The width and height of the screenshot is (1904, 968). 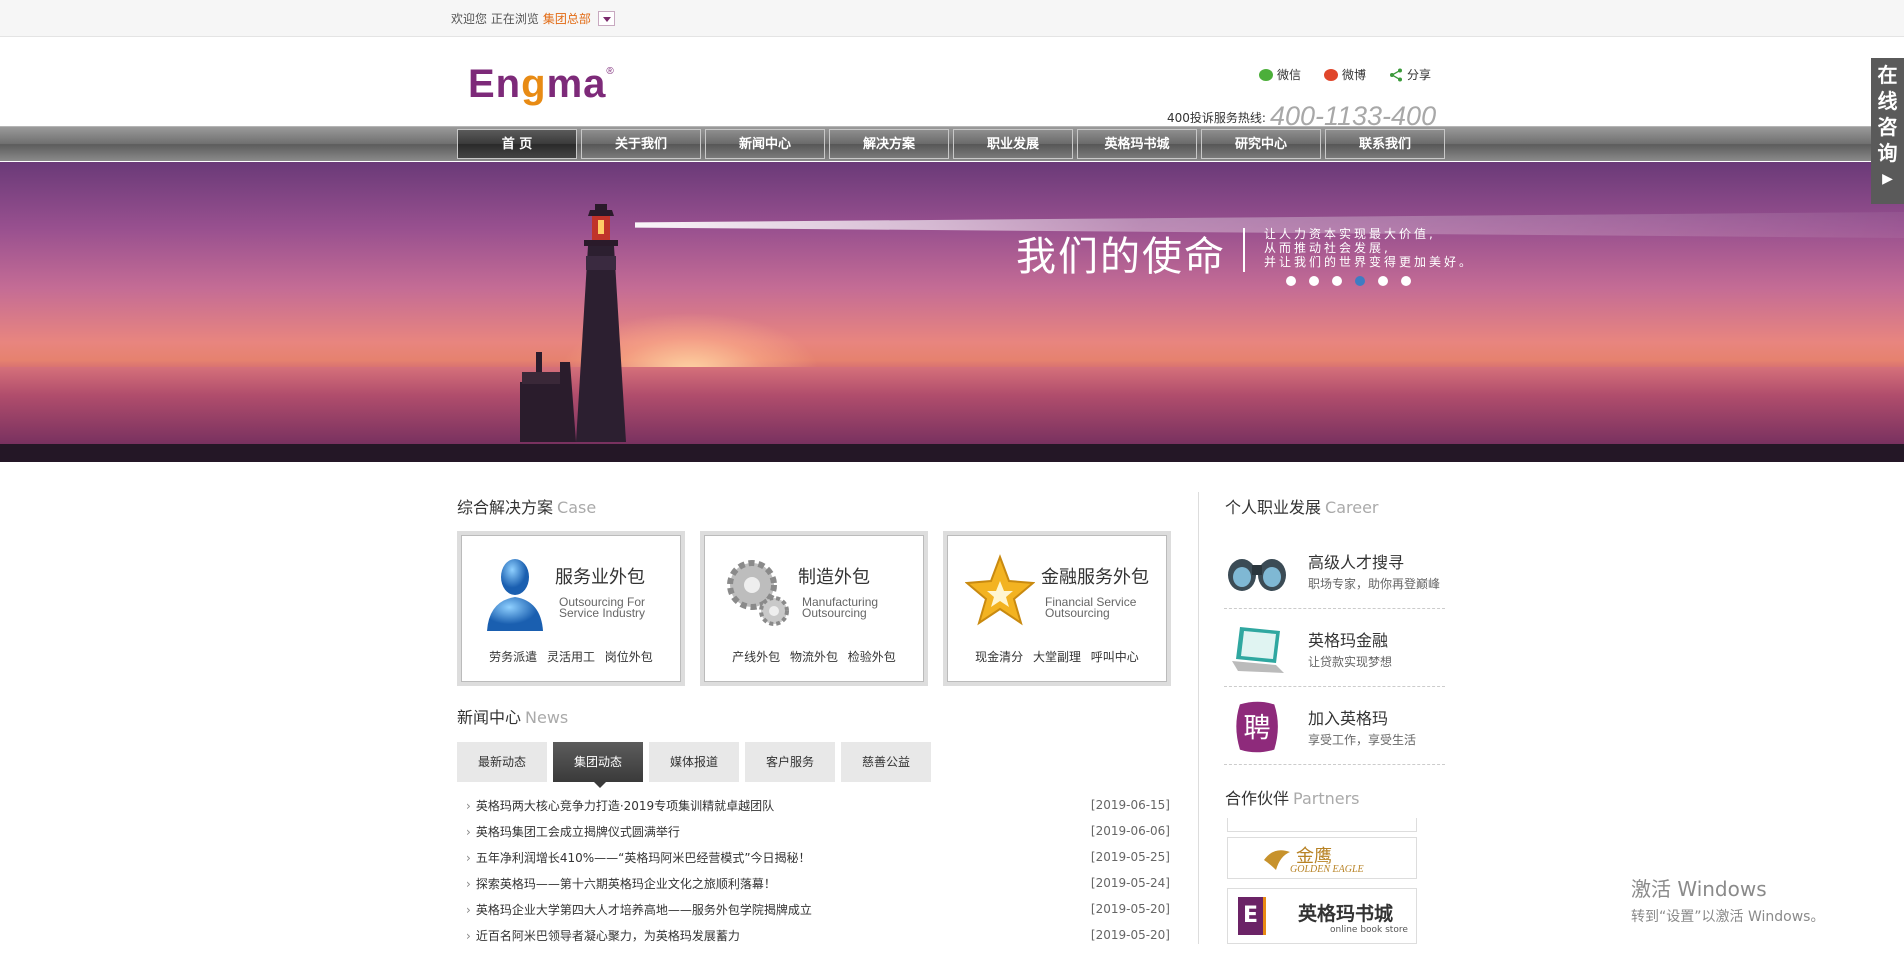 What do you see at coordinates (1396, 74) in the screenshot?
I see `share-icon` at bounding box center [1396, 74].